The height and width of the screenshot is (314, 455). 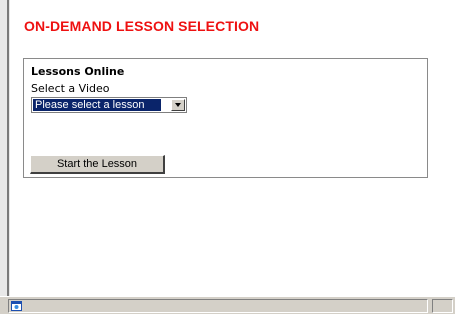 What do you see at coordinates (78, 71) in the screenshot?
I see `lessons-heading: Lessons Online` at bounding box center [78, 71].